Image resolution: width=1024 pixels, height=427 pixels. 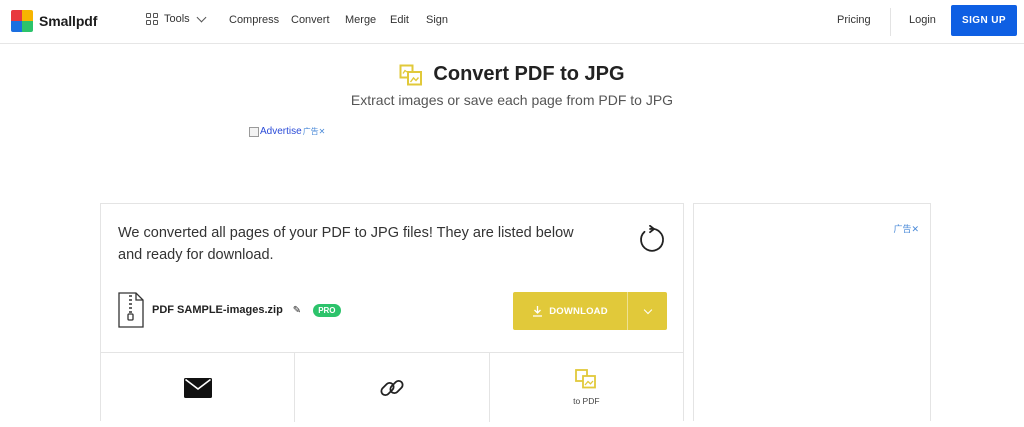 What do you see at coordinates (854, 20) in the screenshot?
I see `pricing-link: Pricing` at bounding box center [854, 20].